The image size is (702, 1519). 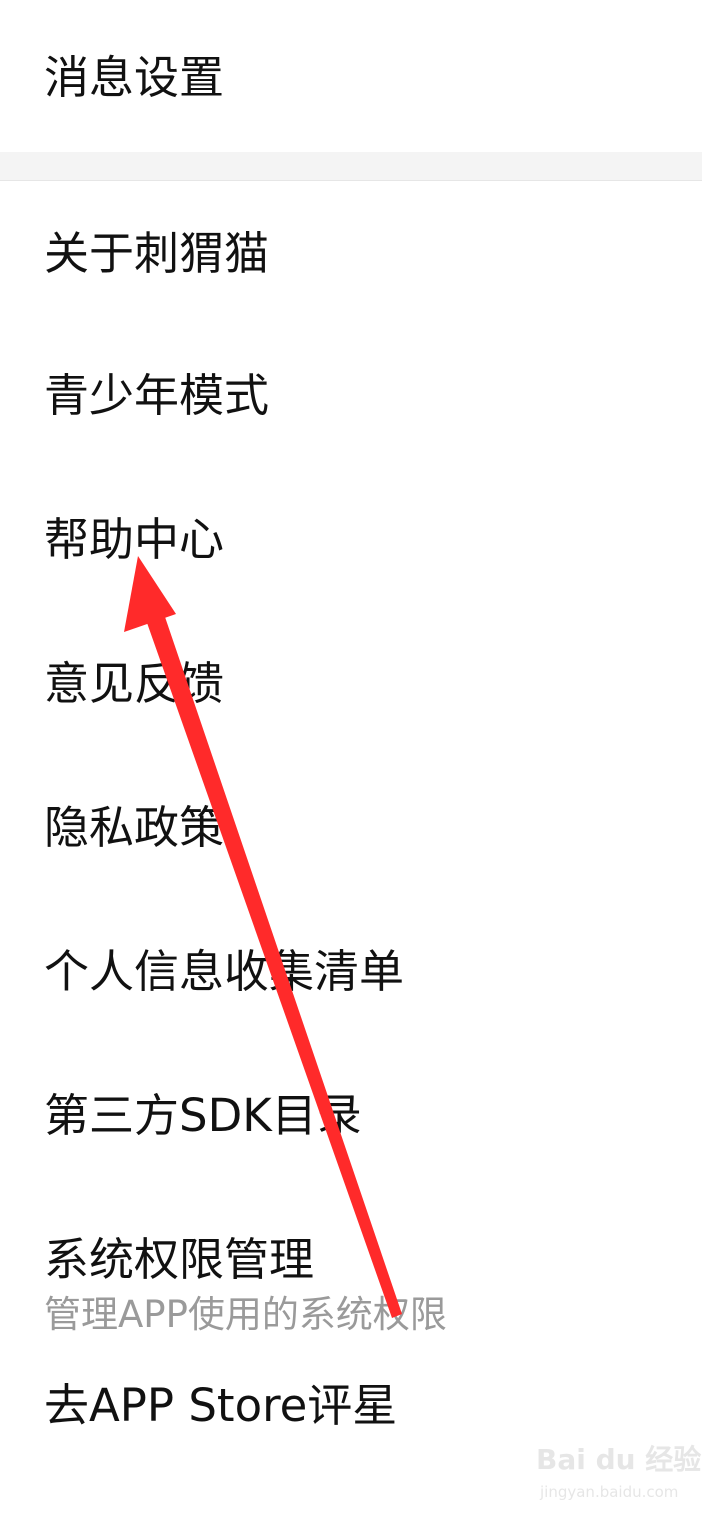 I want to click on settings-item-about: 关于刺猬猫, so click(x=351, y=253).